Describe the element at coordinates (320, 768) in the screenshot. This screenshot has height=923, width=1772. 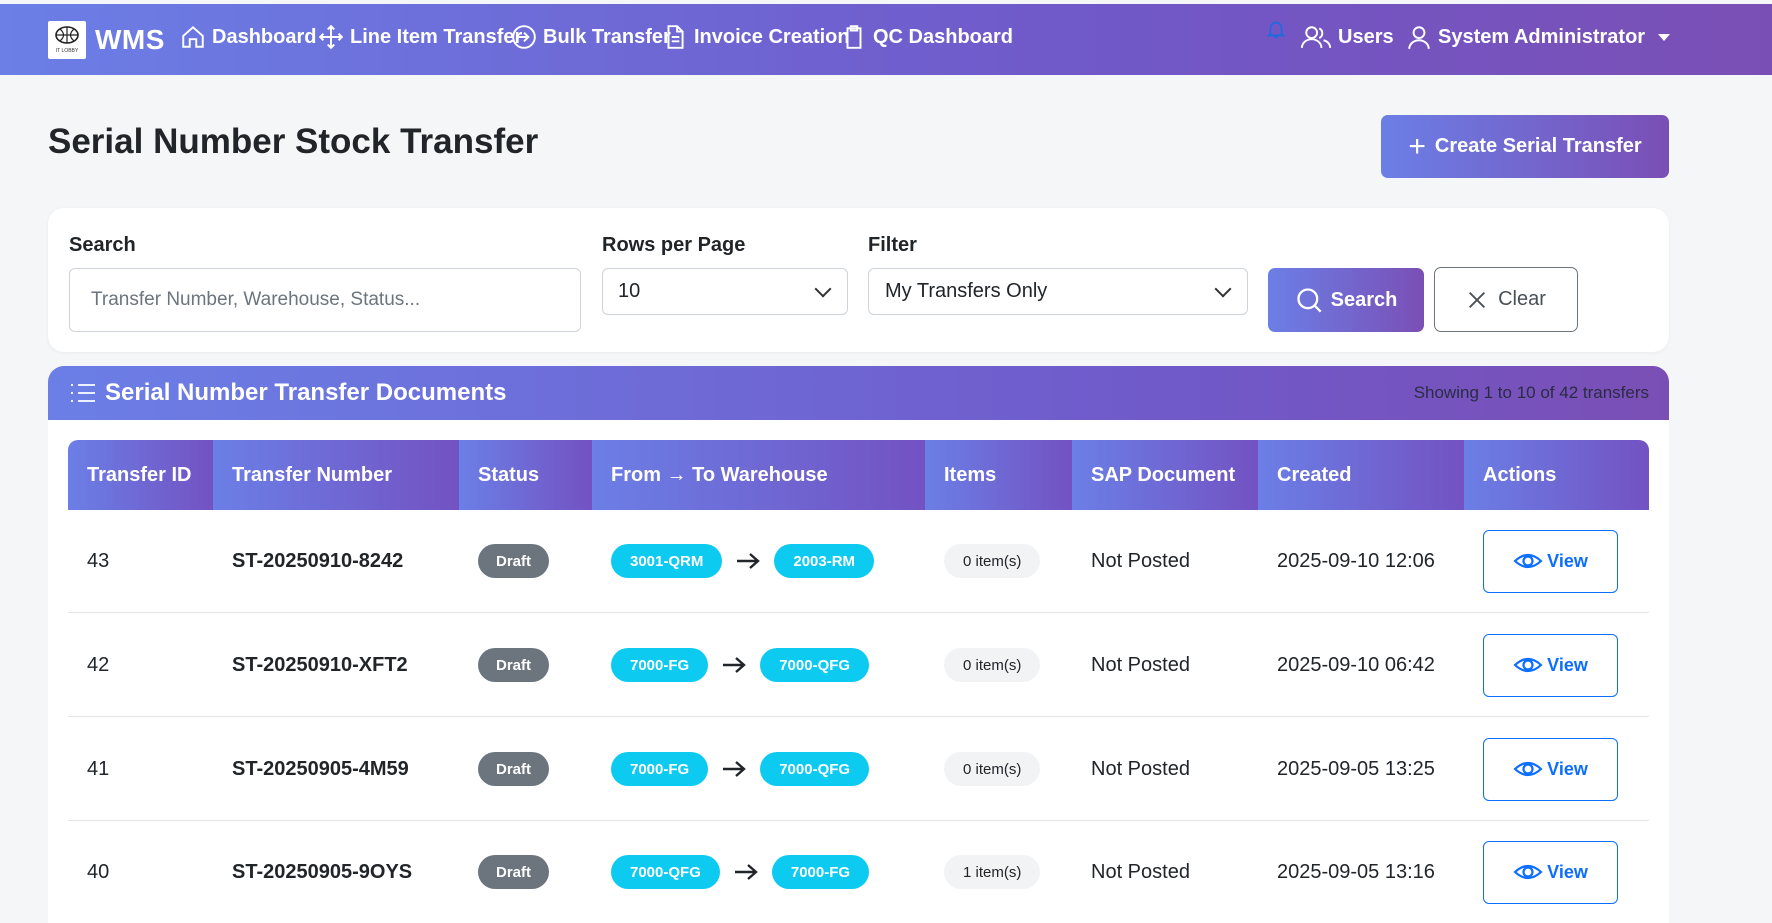
I see `cell-transfer-number: ST-20250905-4M59` at that location.